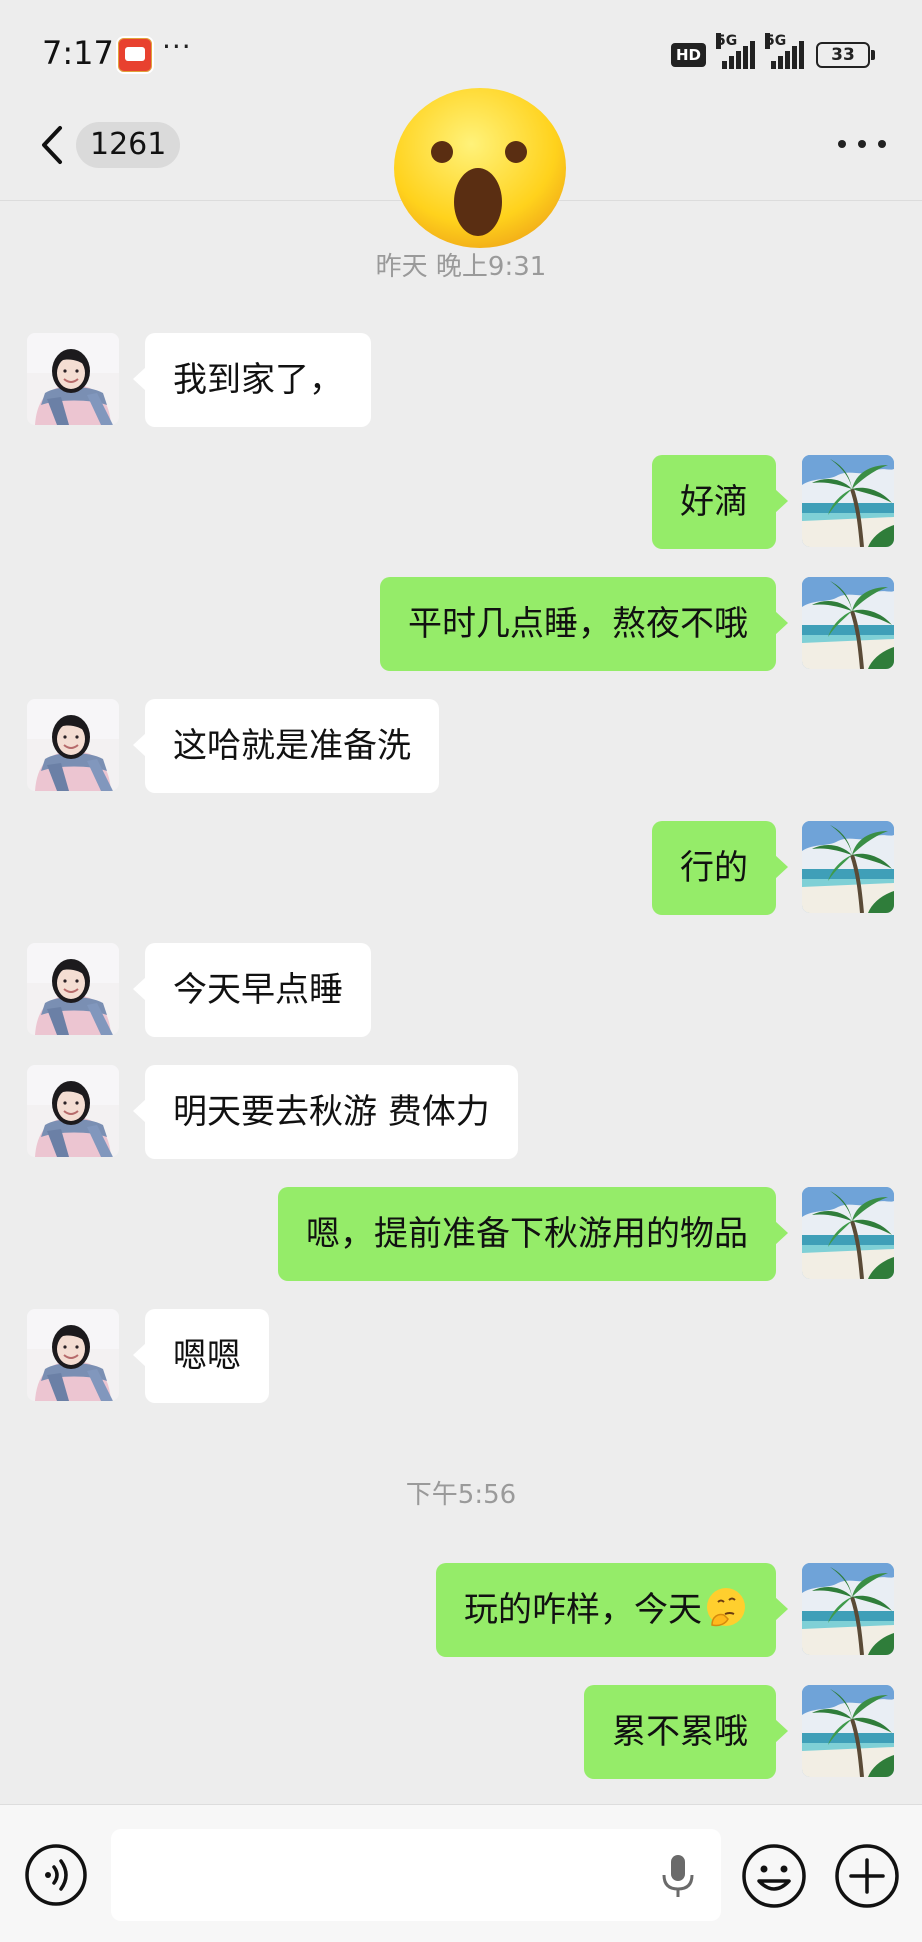  Describe the element at coordinates (678, 1876) in the screenshot. I see `microphone-icon` at that location.